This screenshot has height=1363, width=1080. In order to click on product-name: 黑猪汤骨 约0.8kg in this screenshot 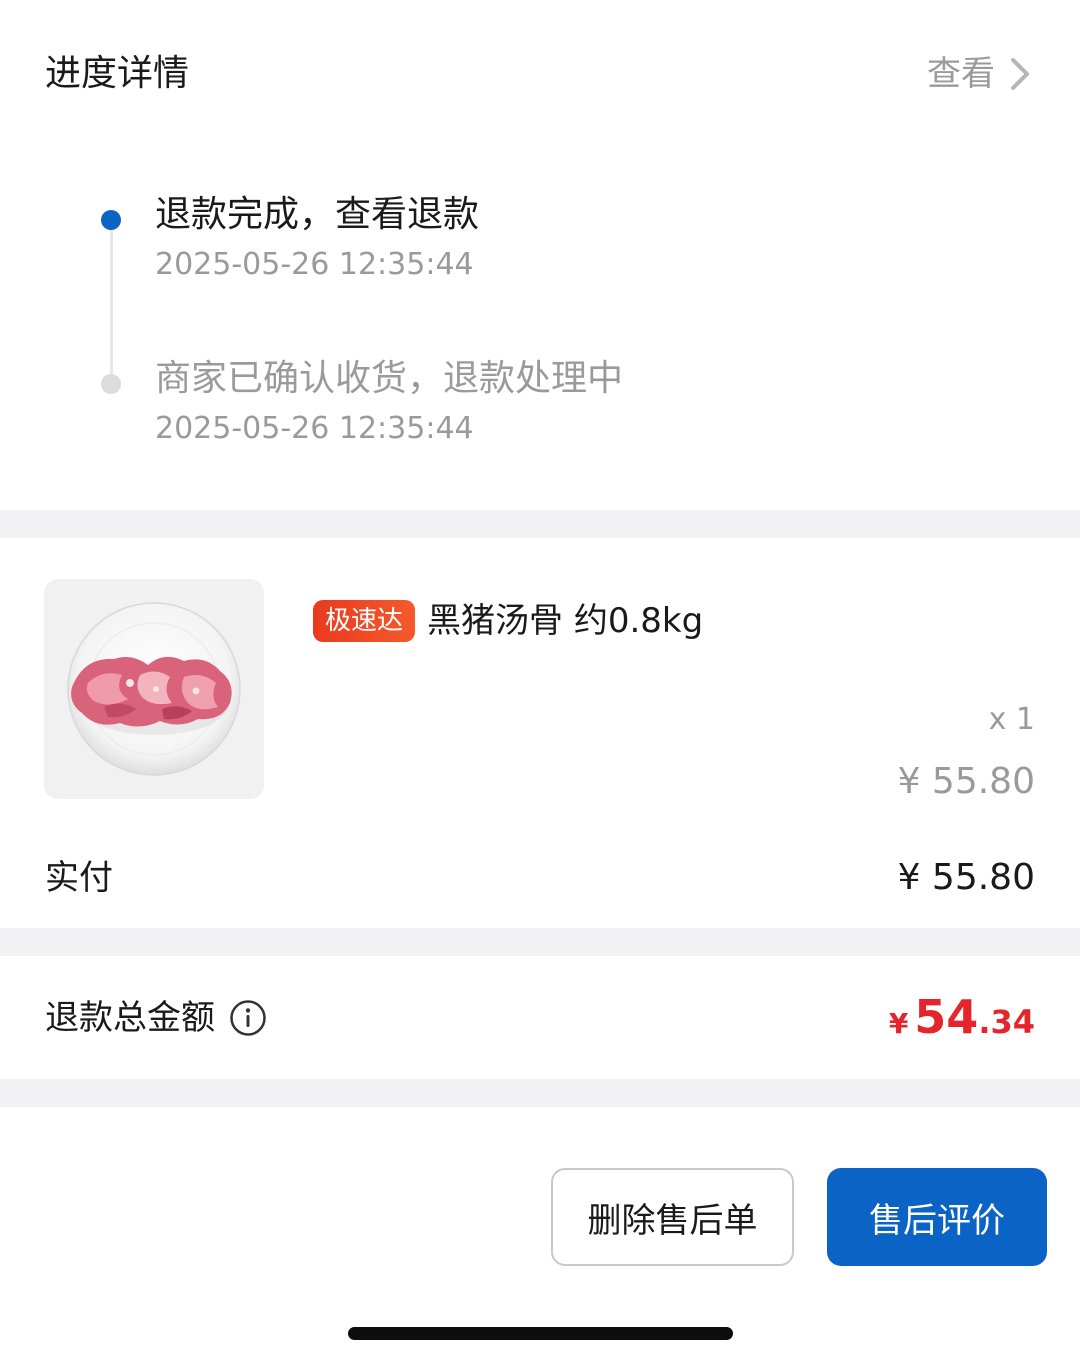, I will do `click(565, 621)`.